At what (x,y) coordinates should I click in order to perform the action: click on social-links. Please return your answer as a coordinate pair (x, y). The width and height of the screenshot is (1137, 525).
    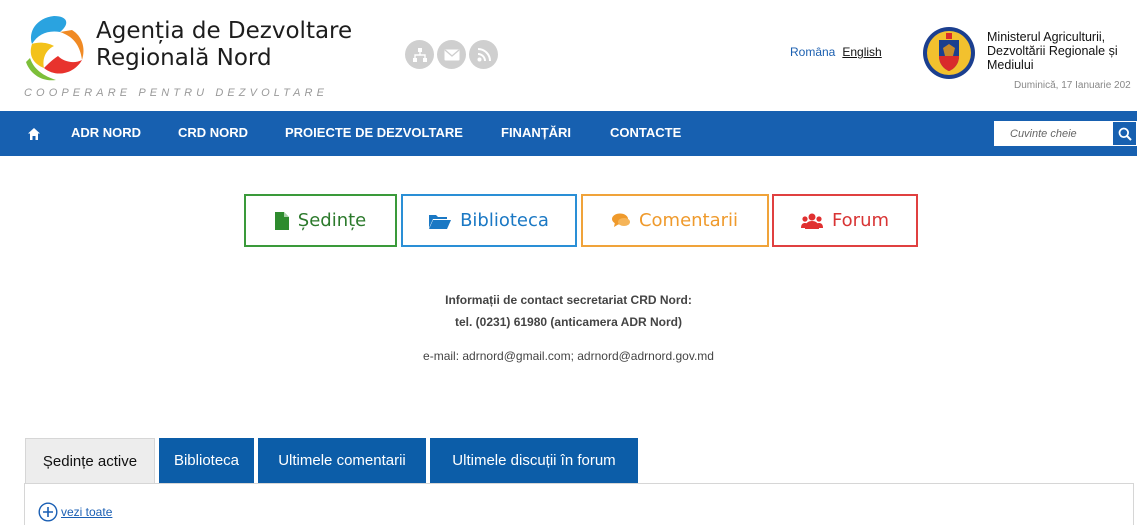
    Looking at the image, I should click on (451, 54).